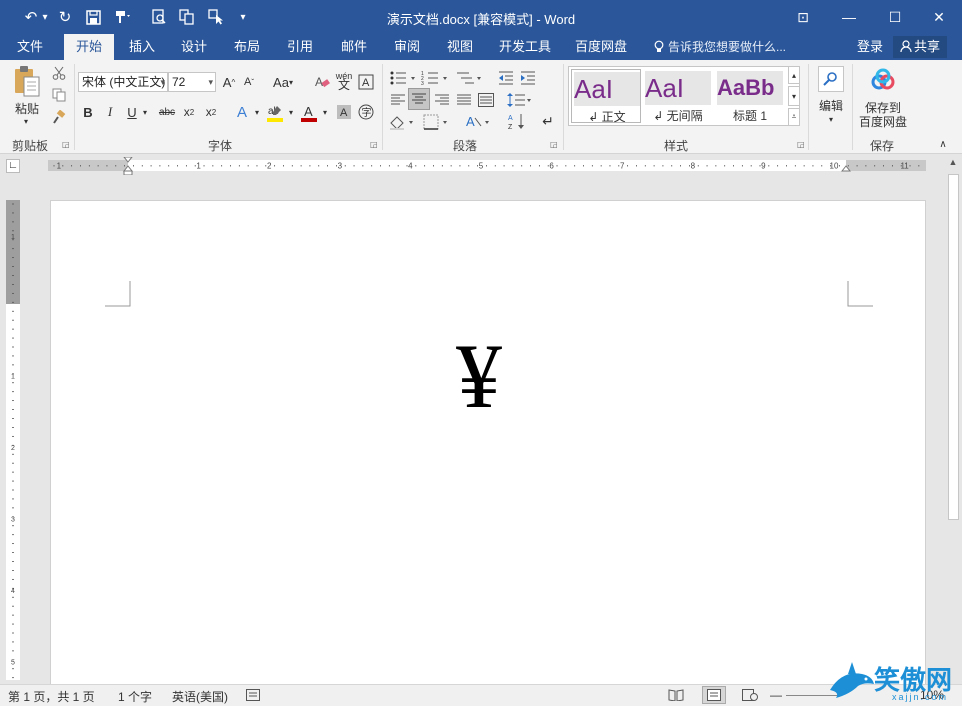 The width and height of the screenshot is (962, 706). What do you see at coordinates (794, 96) in the screenshot?
I see `styles-scroll-down-icon: ▾` at bounding box center [794, 96].